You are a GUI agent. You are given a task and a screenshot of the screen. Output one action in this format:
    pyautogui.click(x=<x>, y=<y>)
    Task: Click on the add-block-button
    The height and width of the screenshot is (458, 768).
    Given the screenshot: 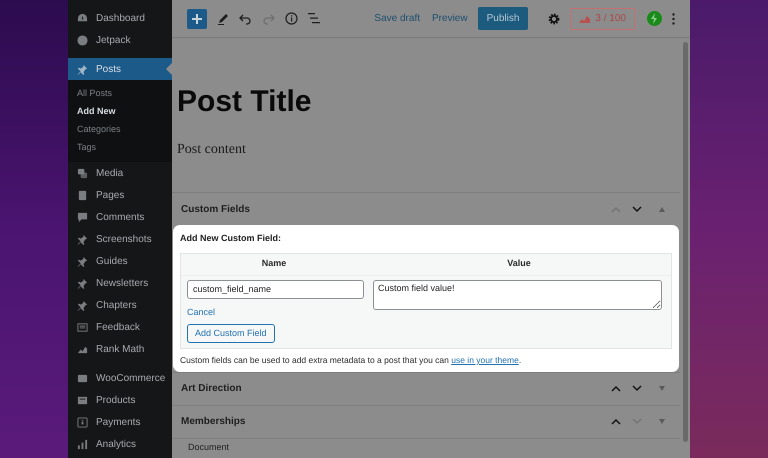 What is the action you would take?
    pyautogui.click(x=197, y=18)
    